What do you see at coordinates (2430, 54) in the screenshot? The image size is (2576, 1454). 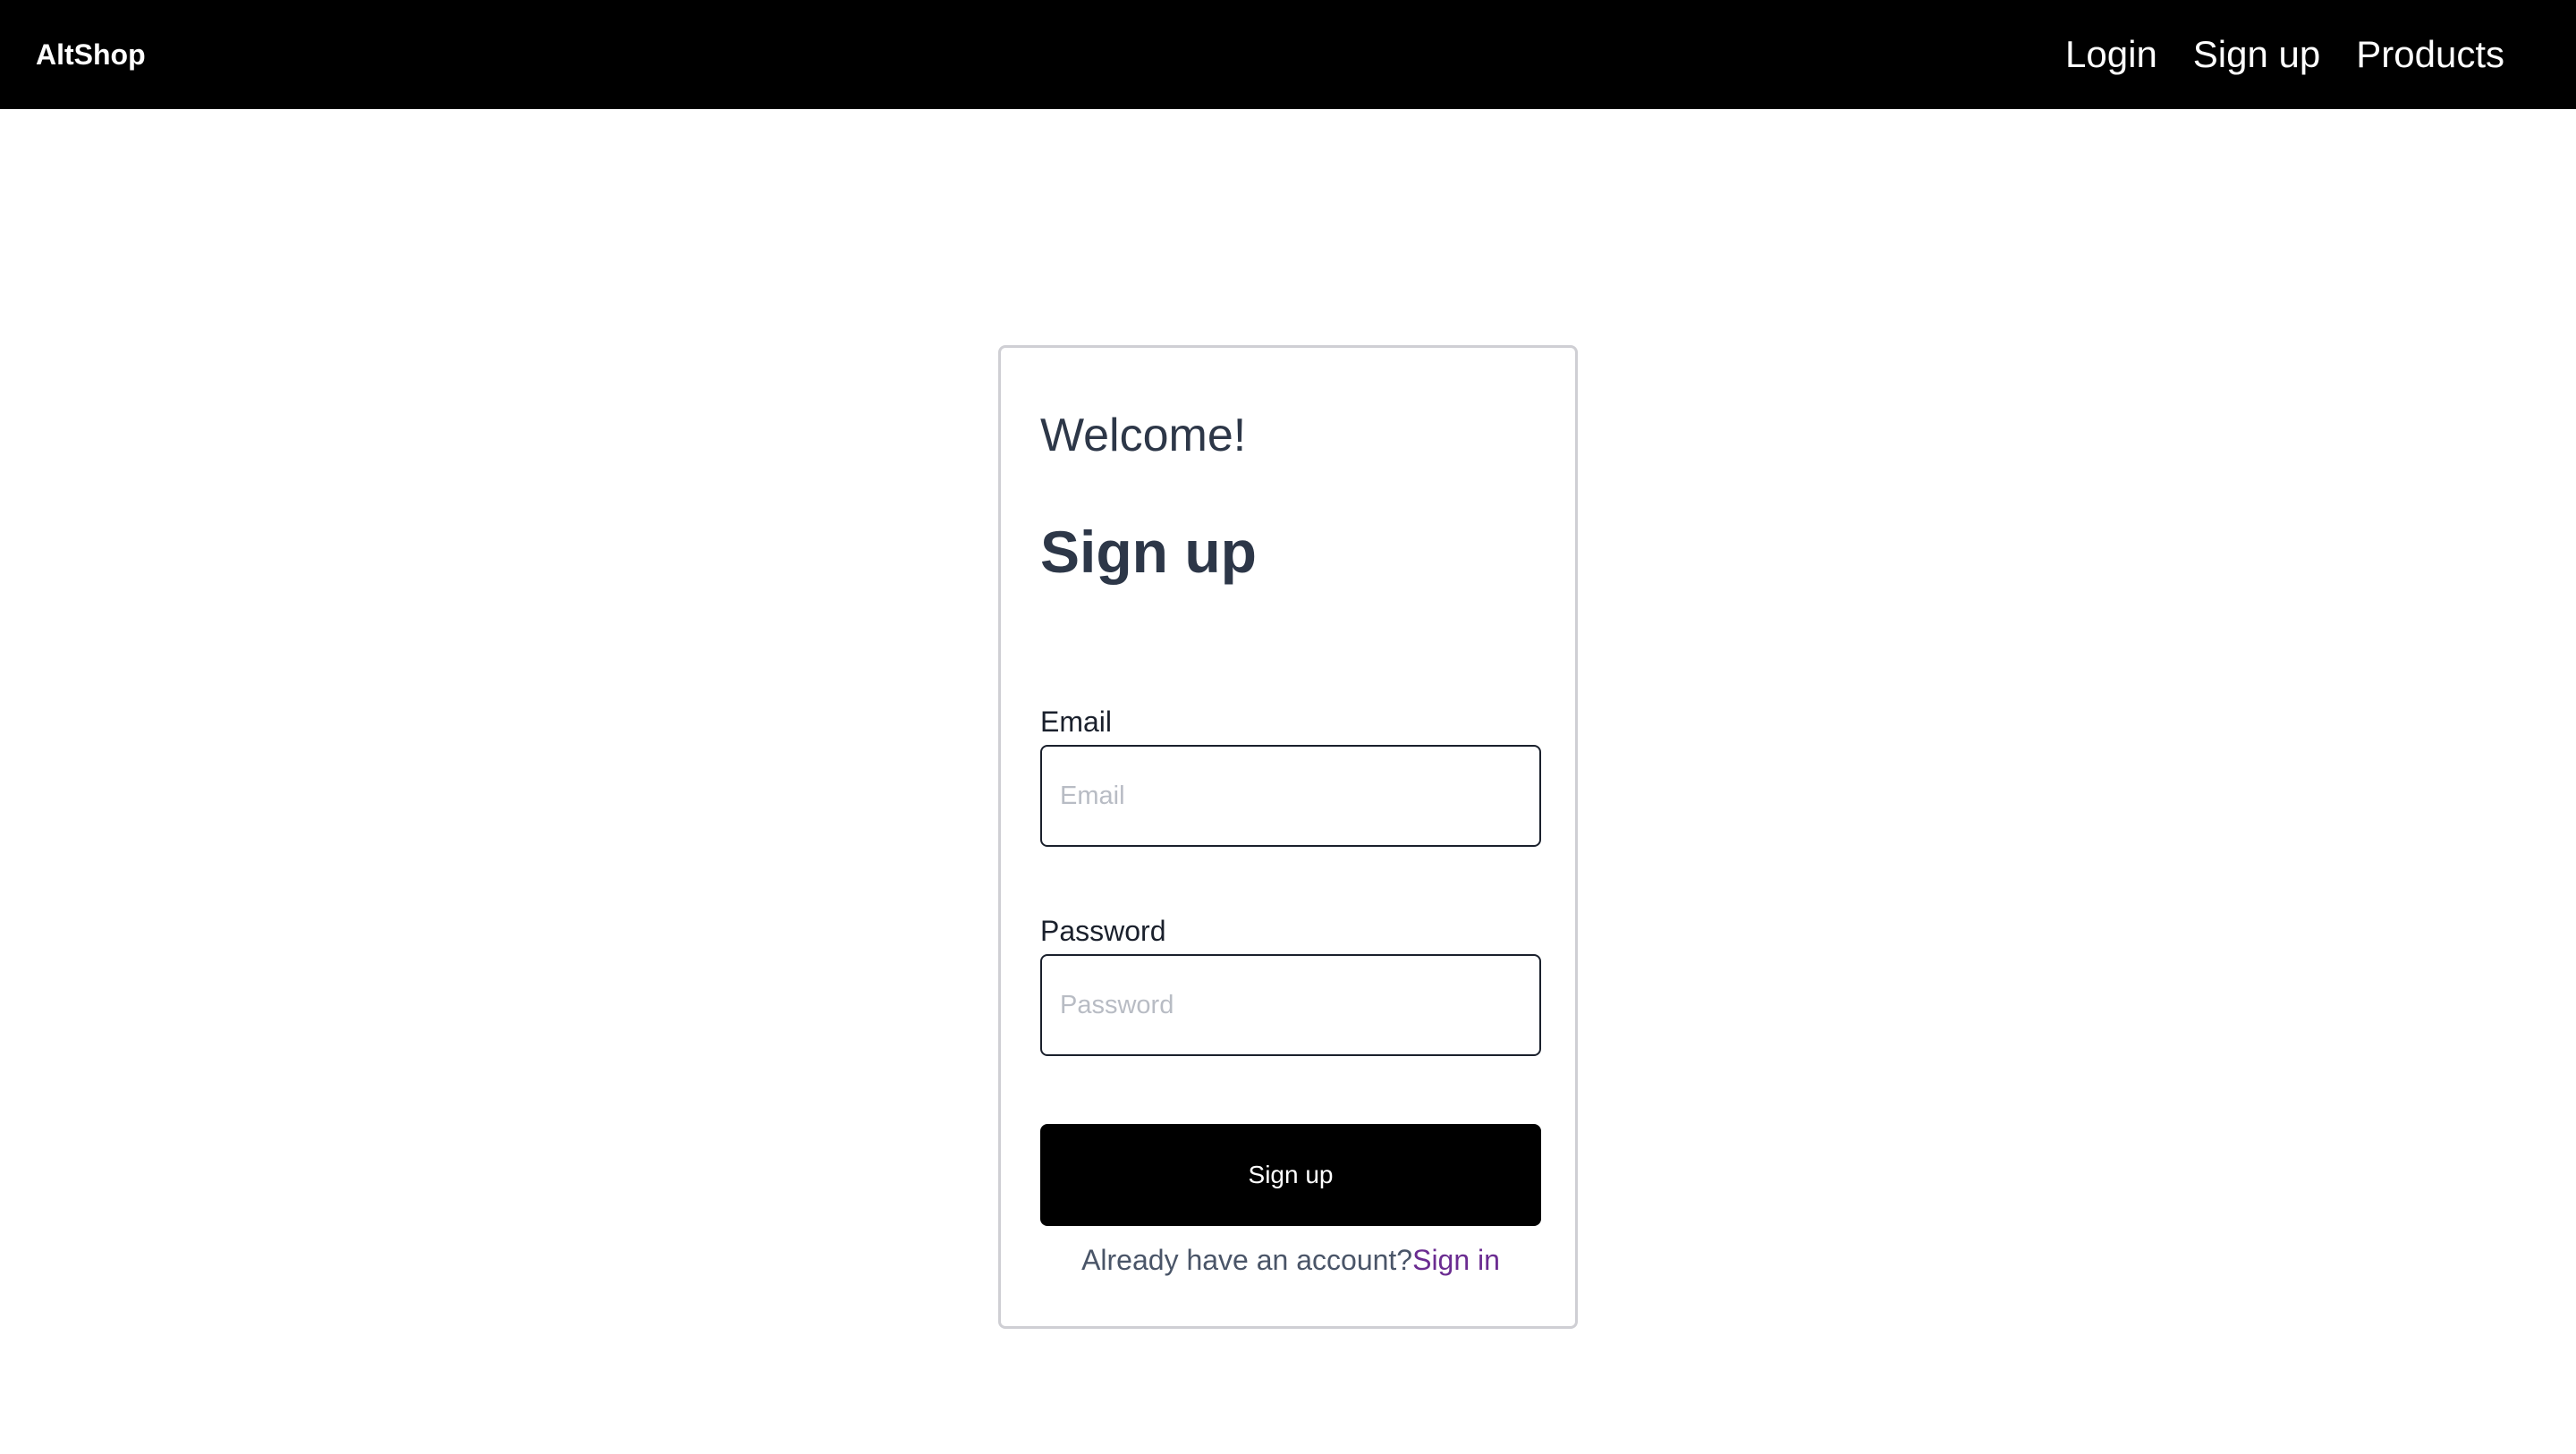 I see `nav-products-link: Products` at bounding box center [2430, 54].